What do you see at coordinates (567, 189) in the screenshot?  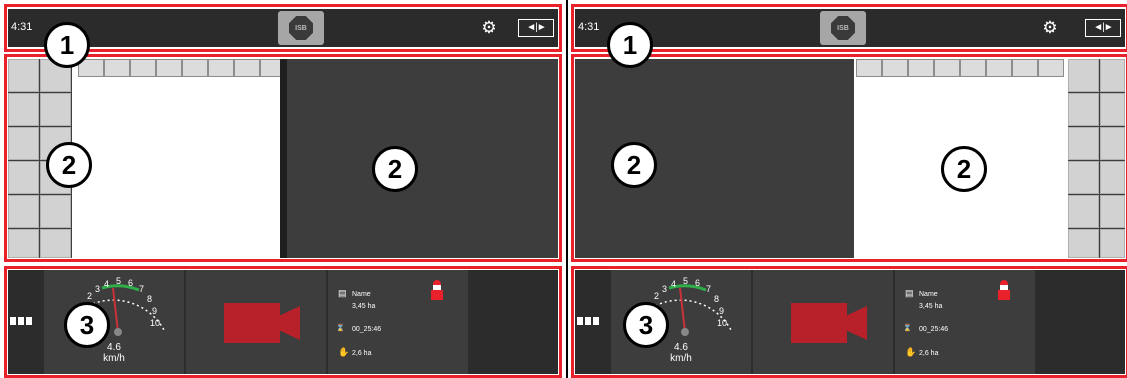 I see `screen-divider` at bounding box center [567, 189].